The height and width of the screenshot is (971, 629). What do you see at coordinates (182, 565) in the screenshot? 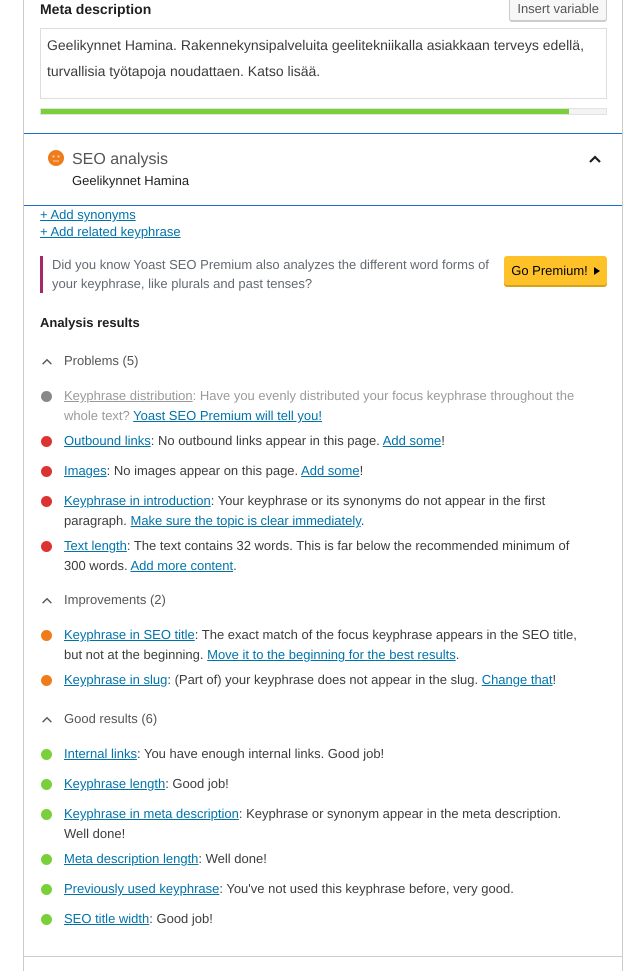
I see `result-link: Add more content` at bounding box center [182, 565].